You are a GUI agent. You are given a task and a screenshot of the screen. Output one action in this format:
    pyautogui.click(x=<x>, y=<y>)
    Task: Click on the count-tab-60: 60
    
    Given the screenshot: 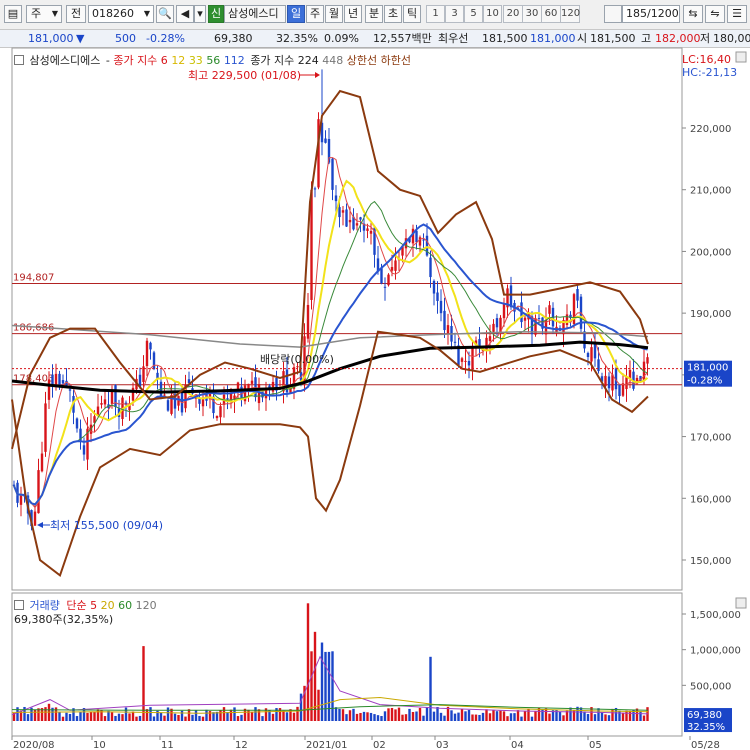 What is the action you would take?
    pyautogui.click(x=551, y=14)
    